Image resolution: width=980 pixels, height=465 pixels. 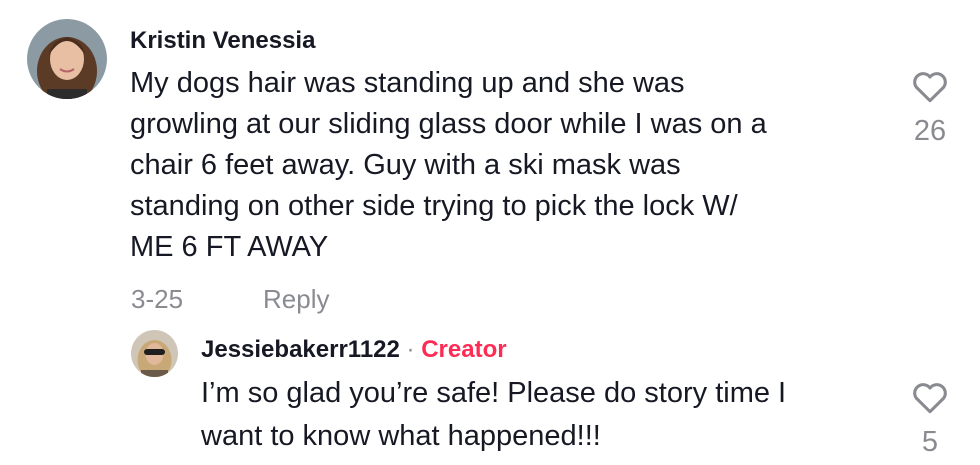 I want to click on comment-username: Kristin Venessia, so click(x=222, y=41).